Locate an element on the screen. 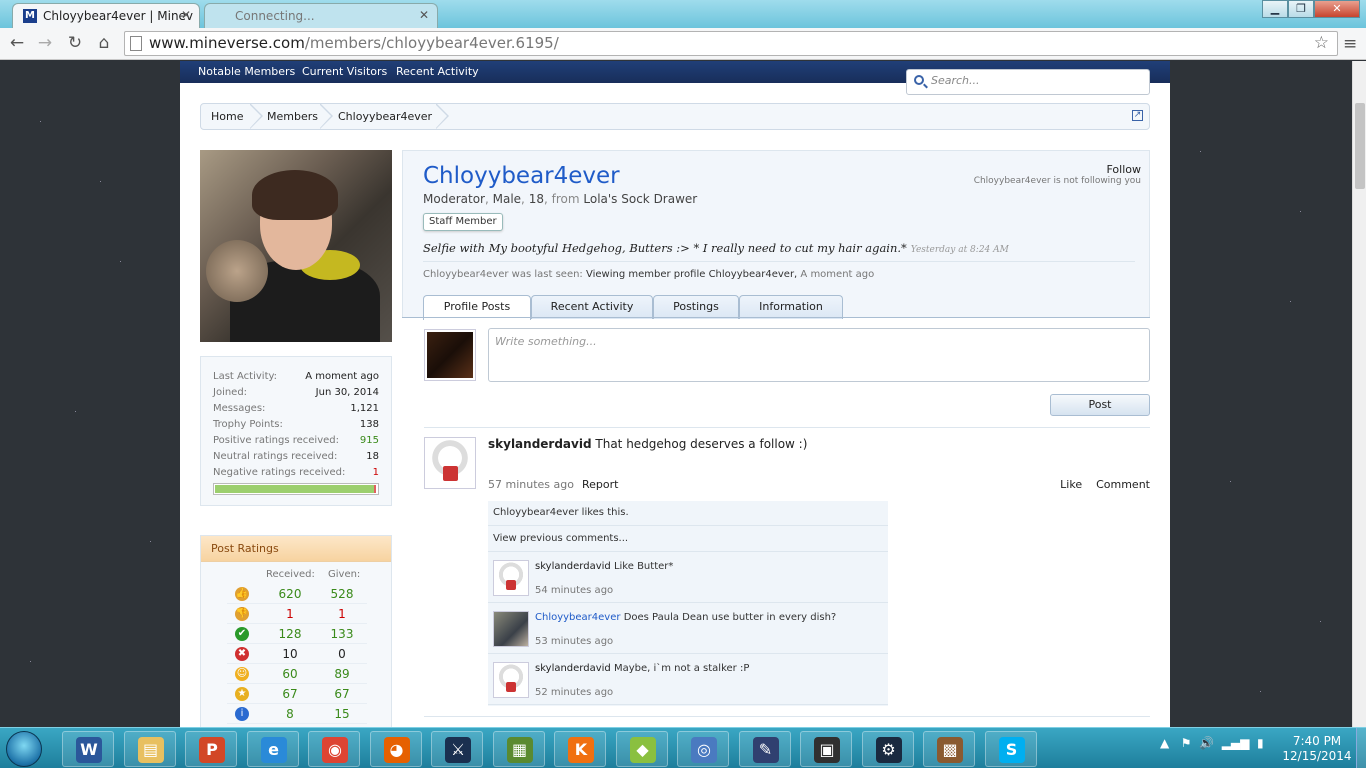 The width and height of the screenshot is (1366, 768). taskbar-app-button: ✎ is located at coordinates (764, 749).